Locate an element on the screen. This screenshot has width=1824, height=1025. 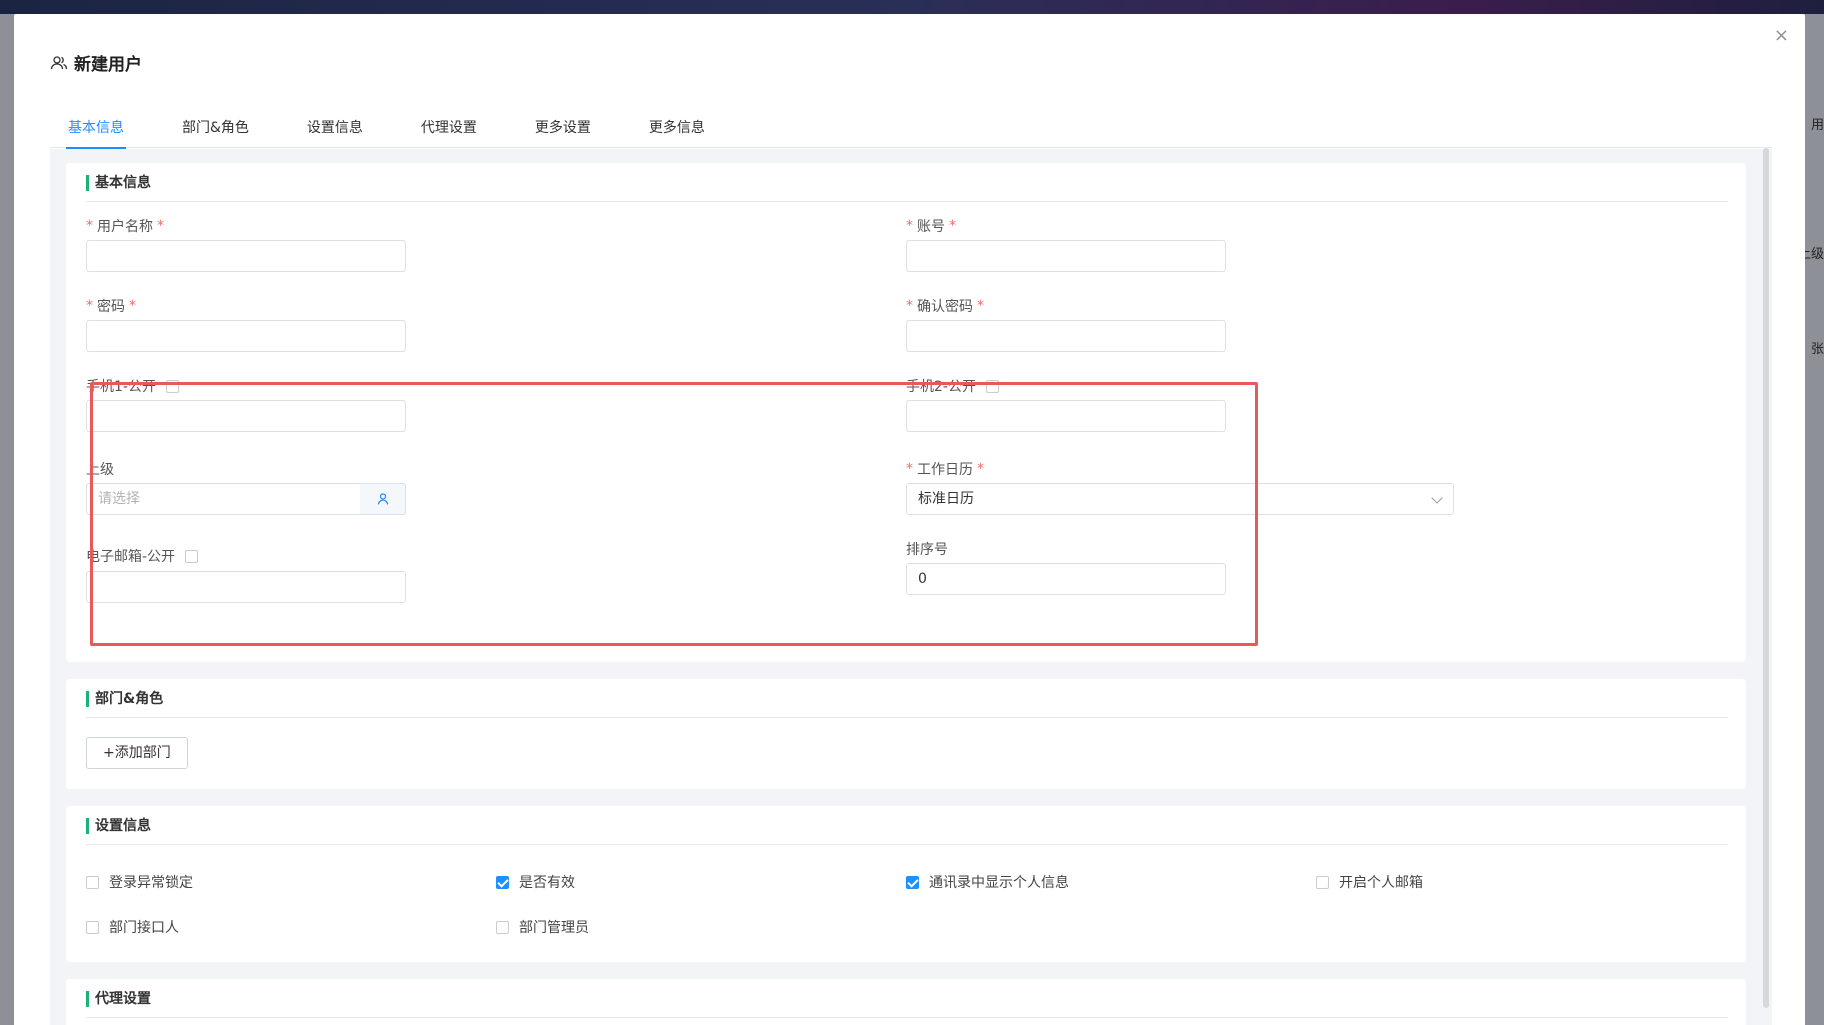
calendar-select: 标准日历 is located at coordinates (1180, 499).